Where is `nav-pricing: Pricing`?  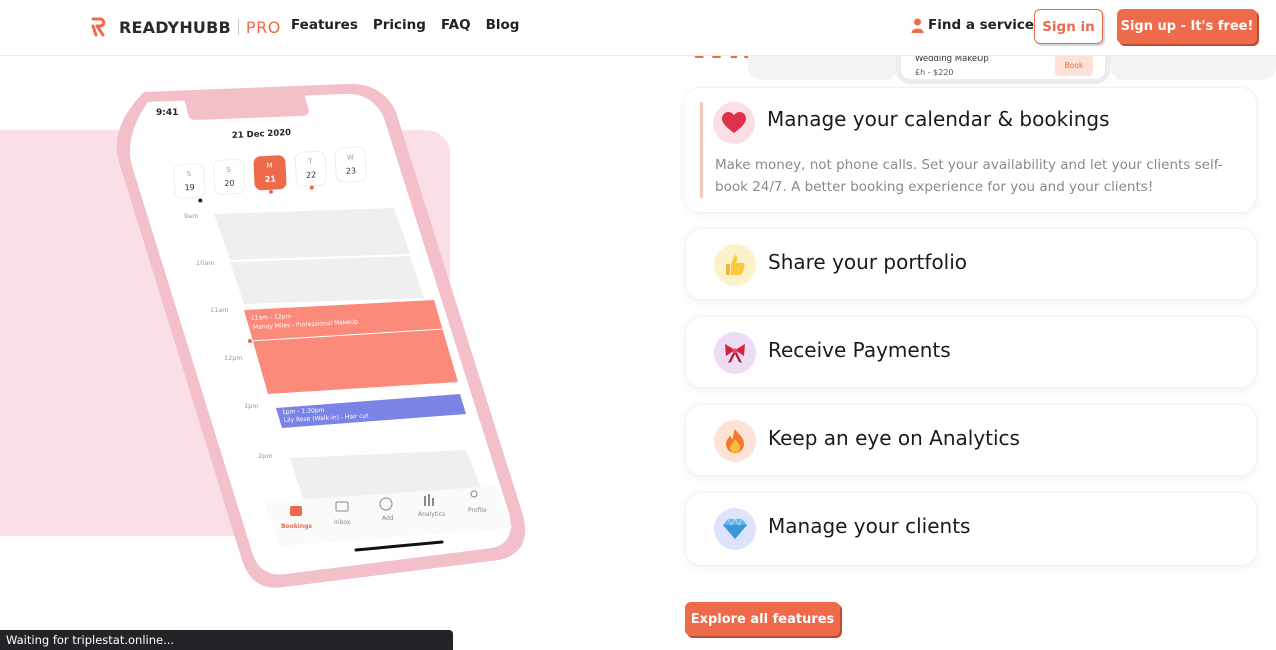
nav-pricing: Pricing is located at coordinates (399, 25).